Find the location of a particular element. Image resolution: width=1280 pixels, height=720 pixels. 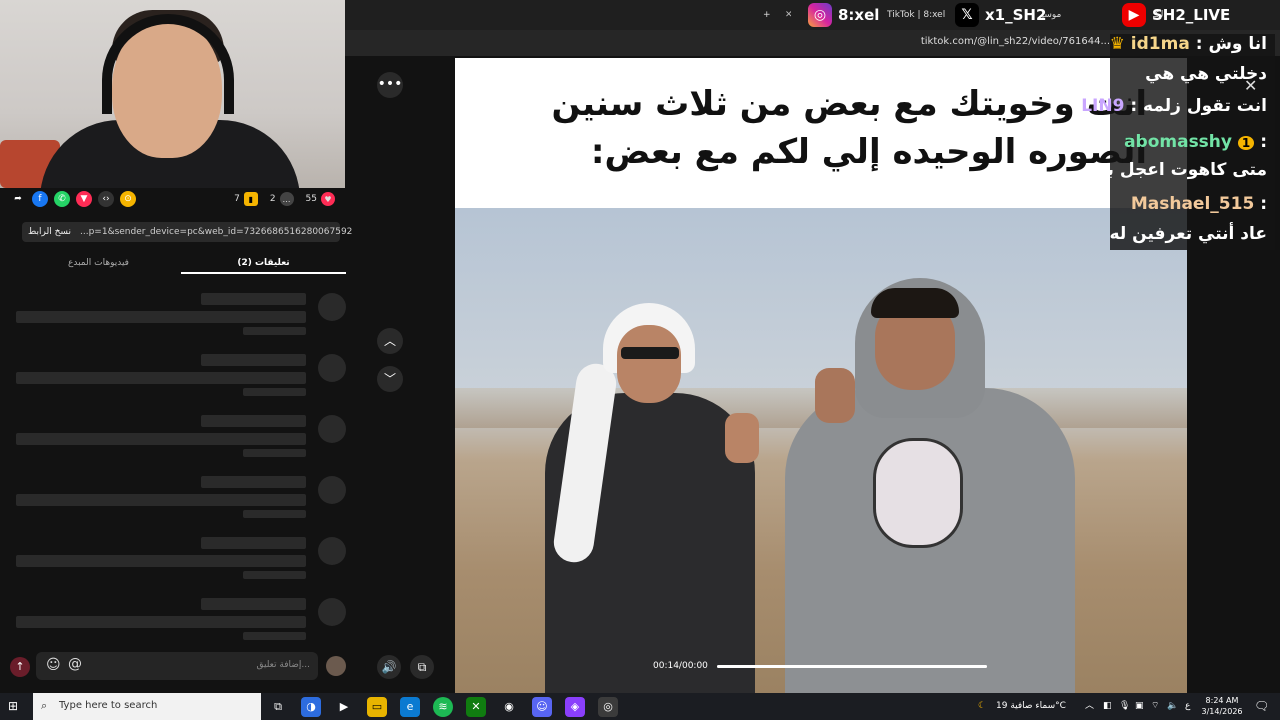

chat-message: انا وش : id1ma ♛ is located at coordinates (1188, 44).